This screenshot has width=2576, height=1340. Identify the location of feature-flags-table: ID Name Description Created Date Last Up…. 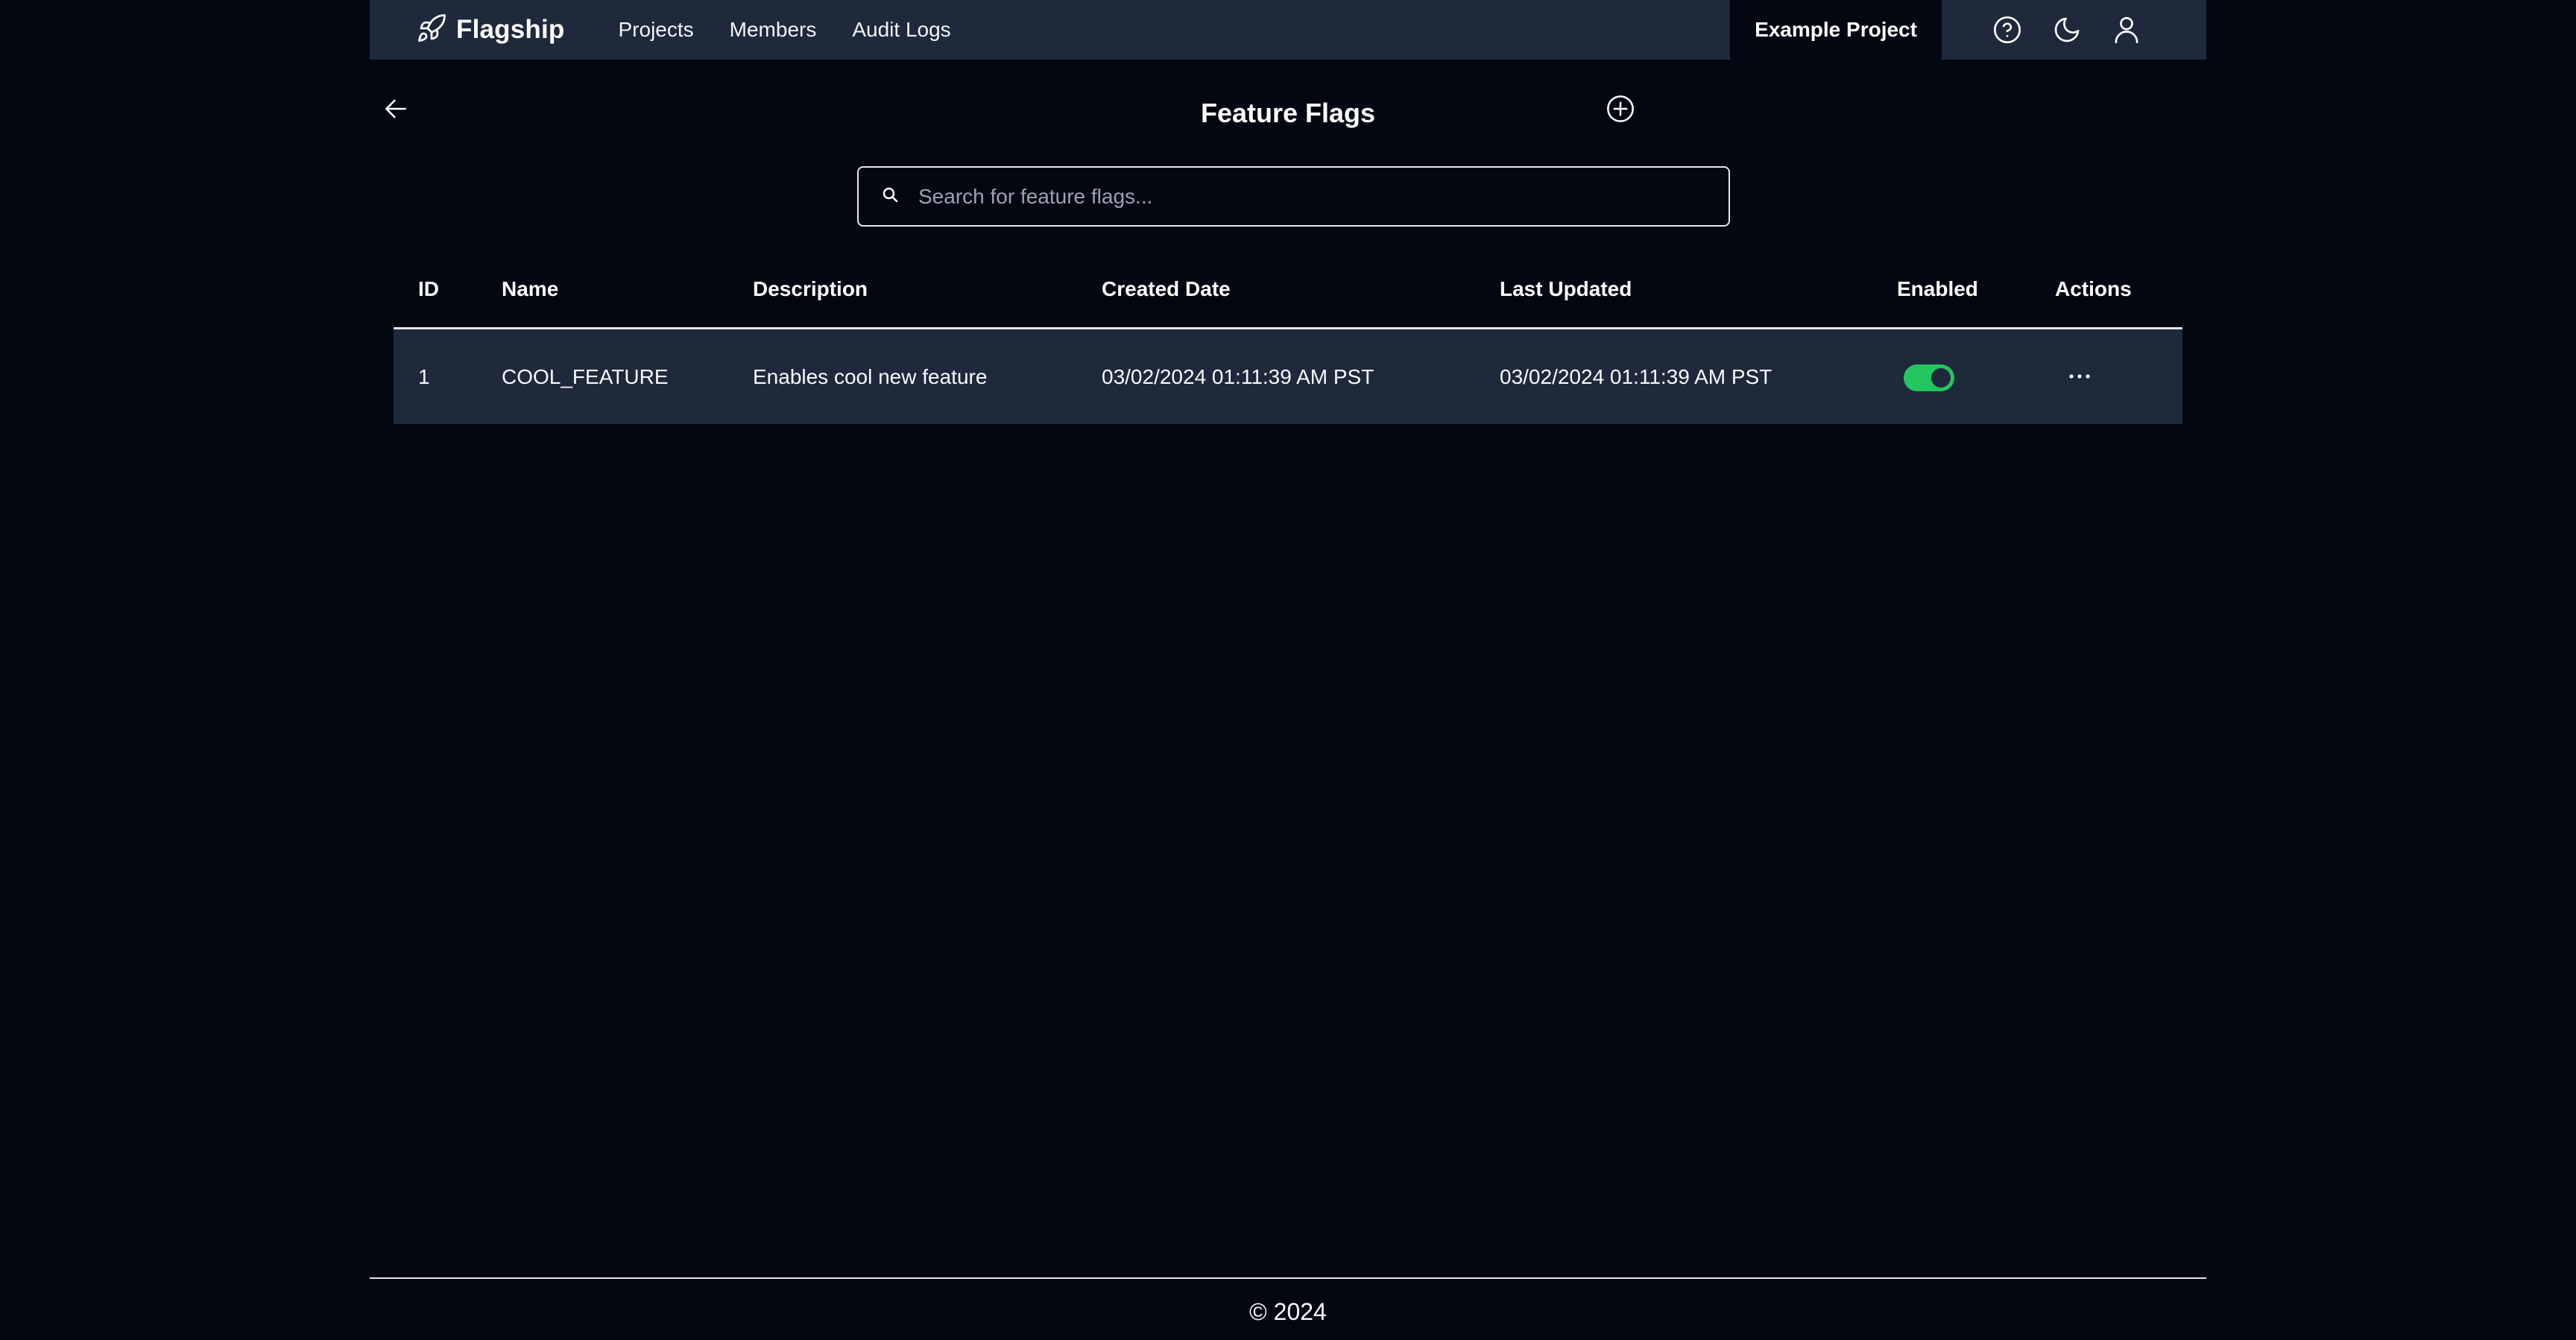
(1288, 343).